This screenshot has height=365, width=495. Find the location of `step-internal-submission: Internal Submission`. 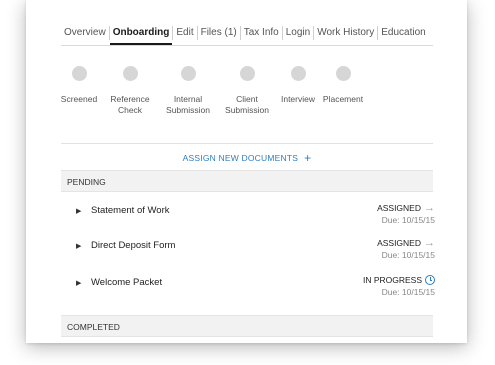

step-internal-submission: Internal Submission is located at coordinates (188, 91).